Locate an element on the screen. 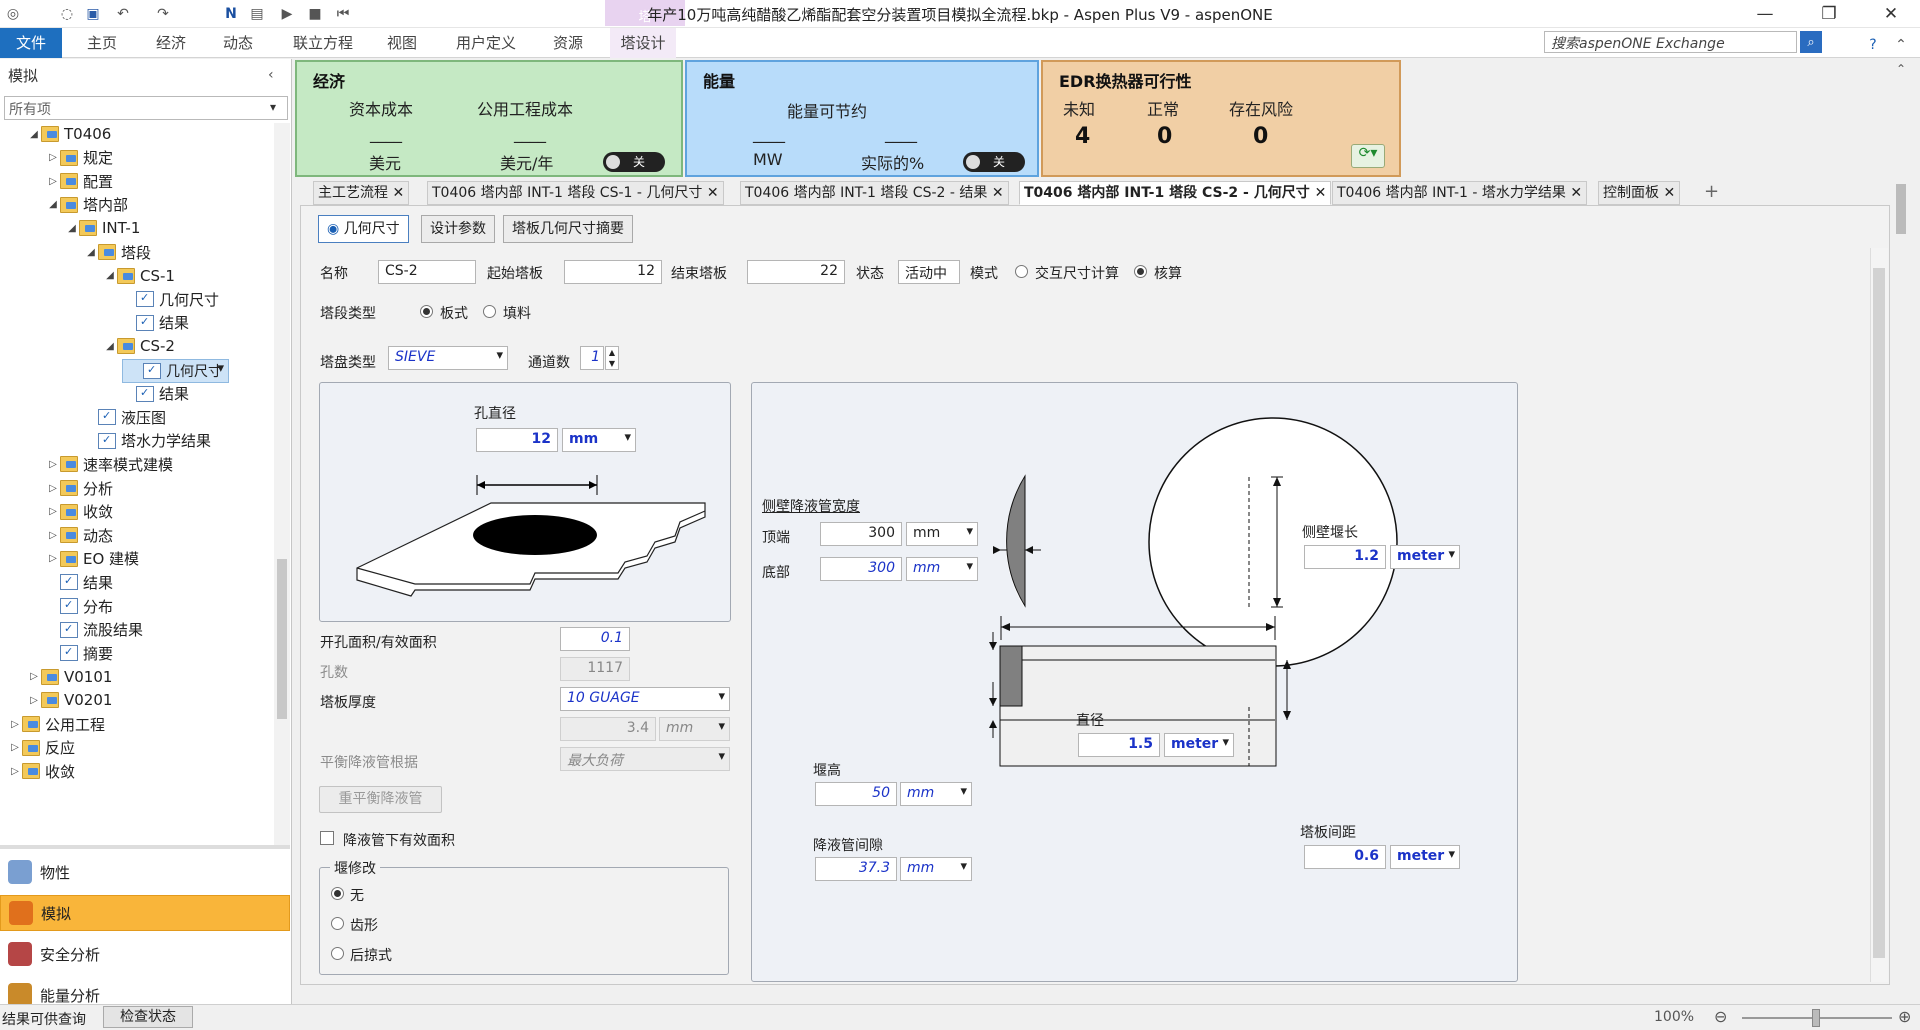 The width and height of the screenshot is (1920, 1030). tree-item: ▷ 反应 is located at coordinates (41, 748).